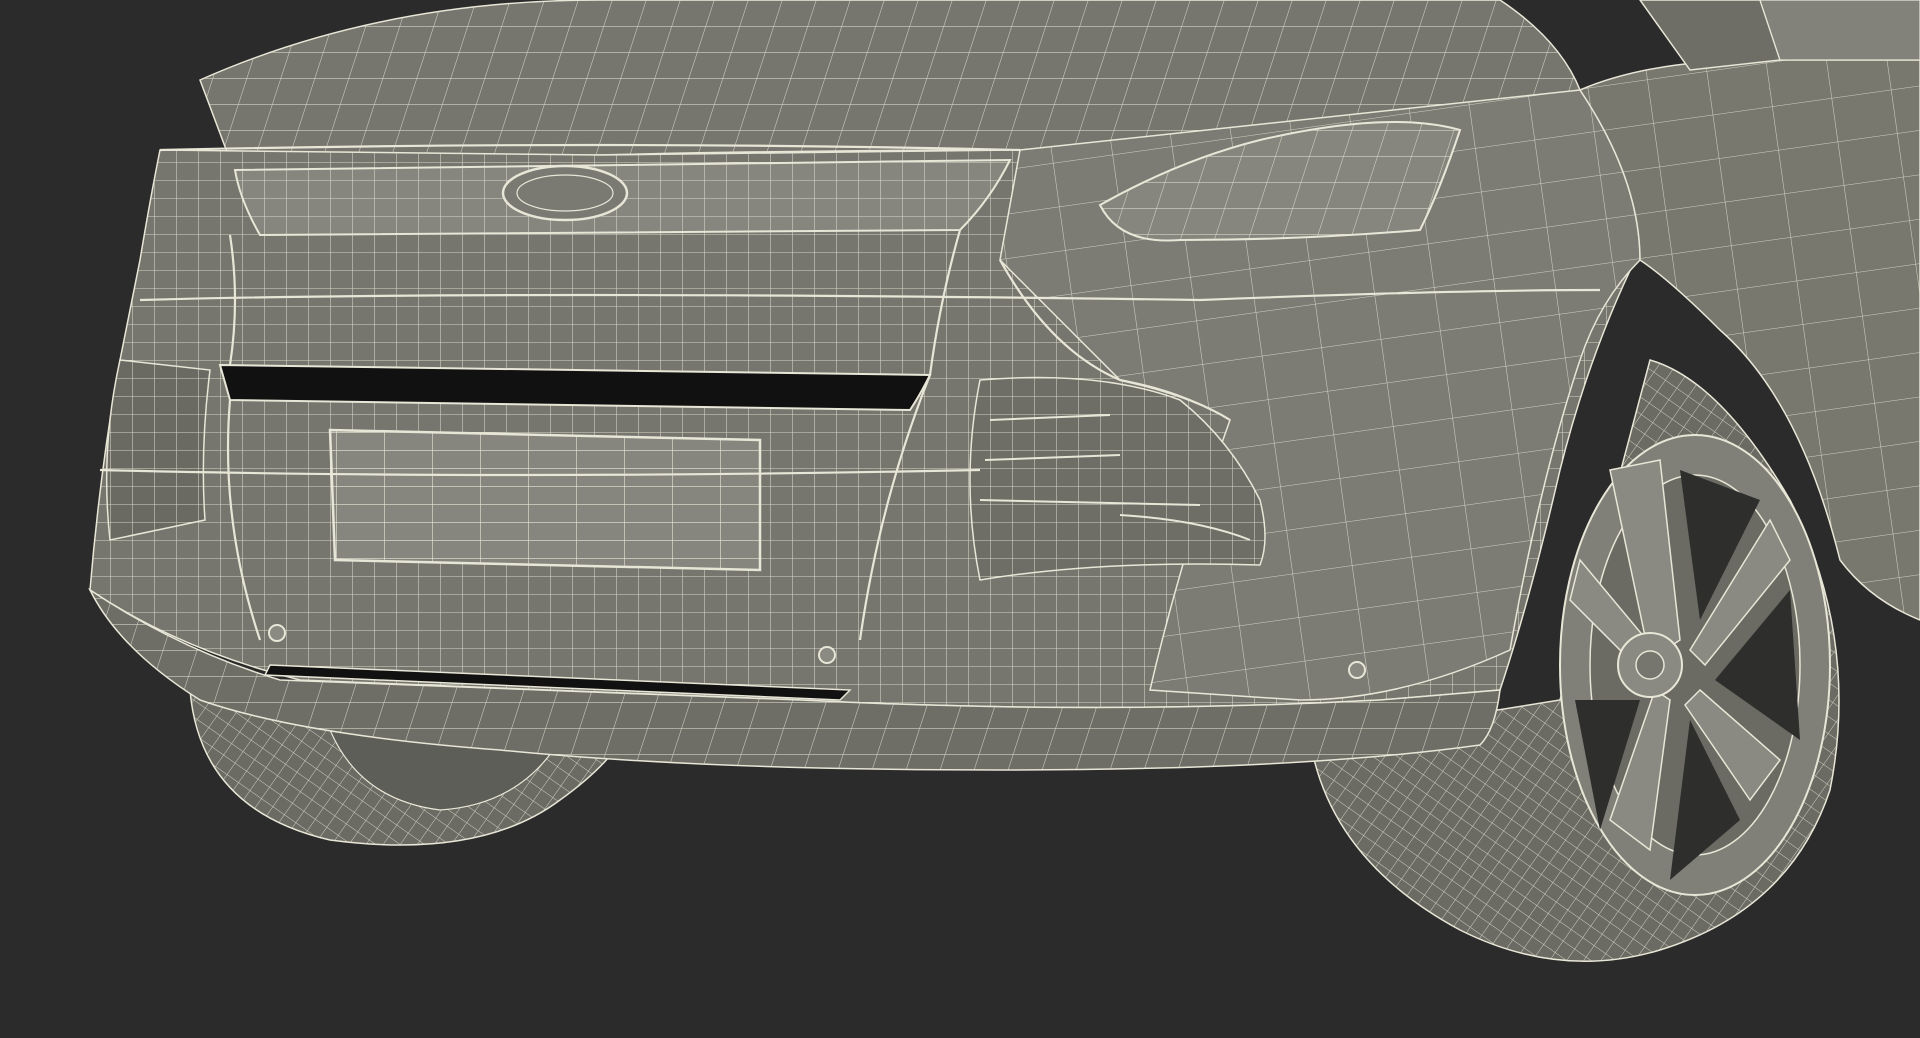  I want to click on brand-emblem, so click(565, 193).